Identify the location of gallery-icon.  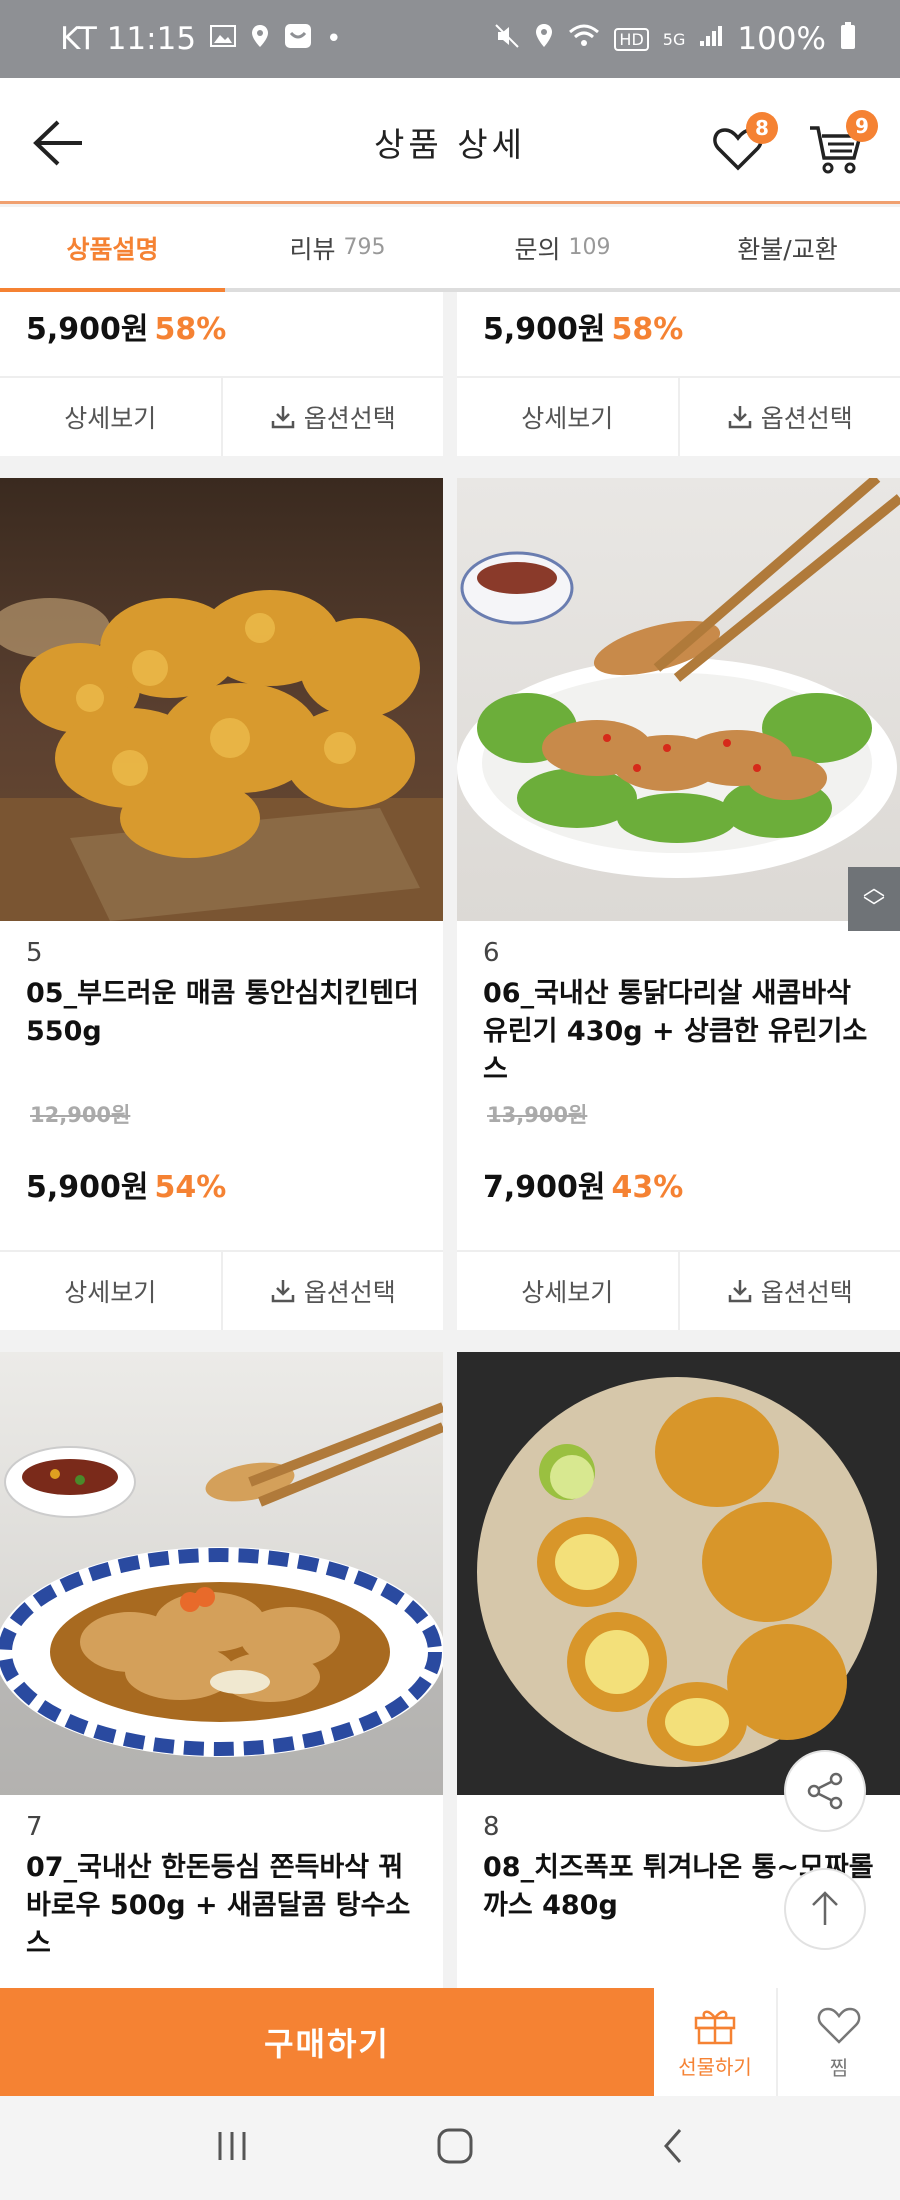
(223, 39).